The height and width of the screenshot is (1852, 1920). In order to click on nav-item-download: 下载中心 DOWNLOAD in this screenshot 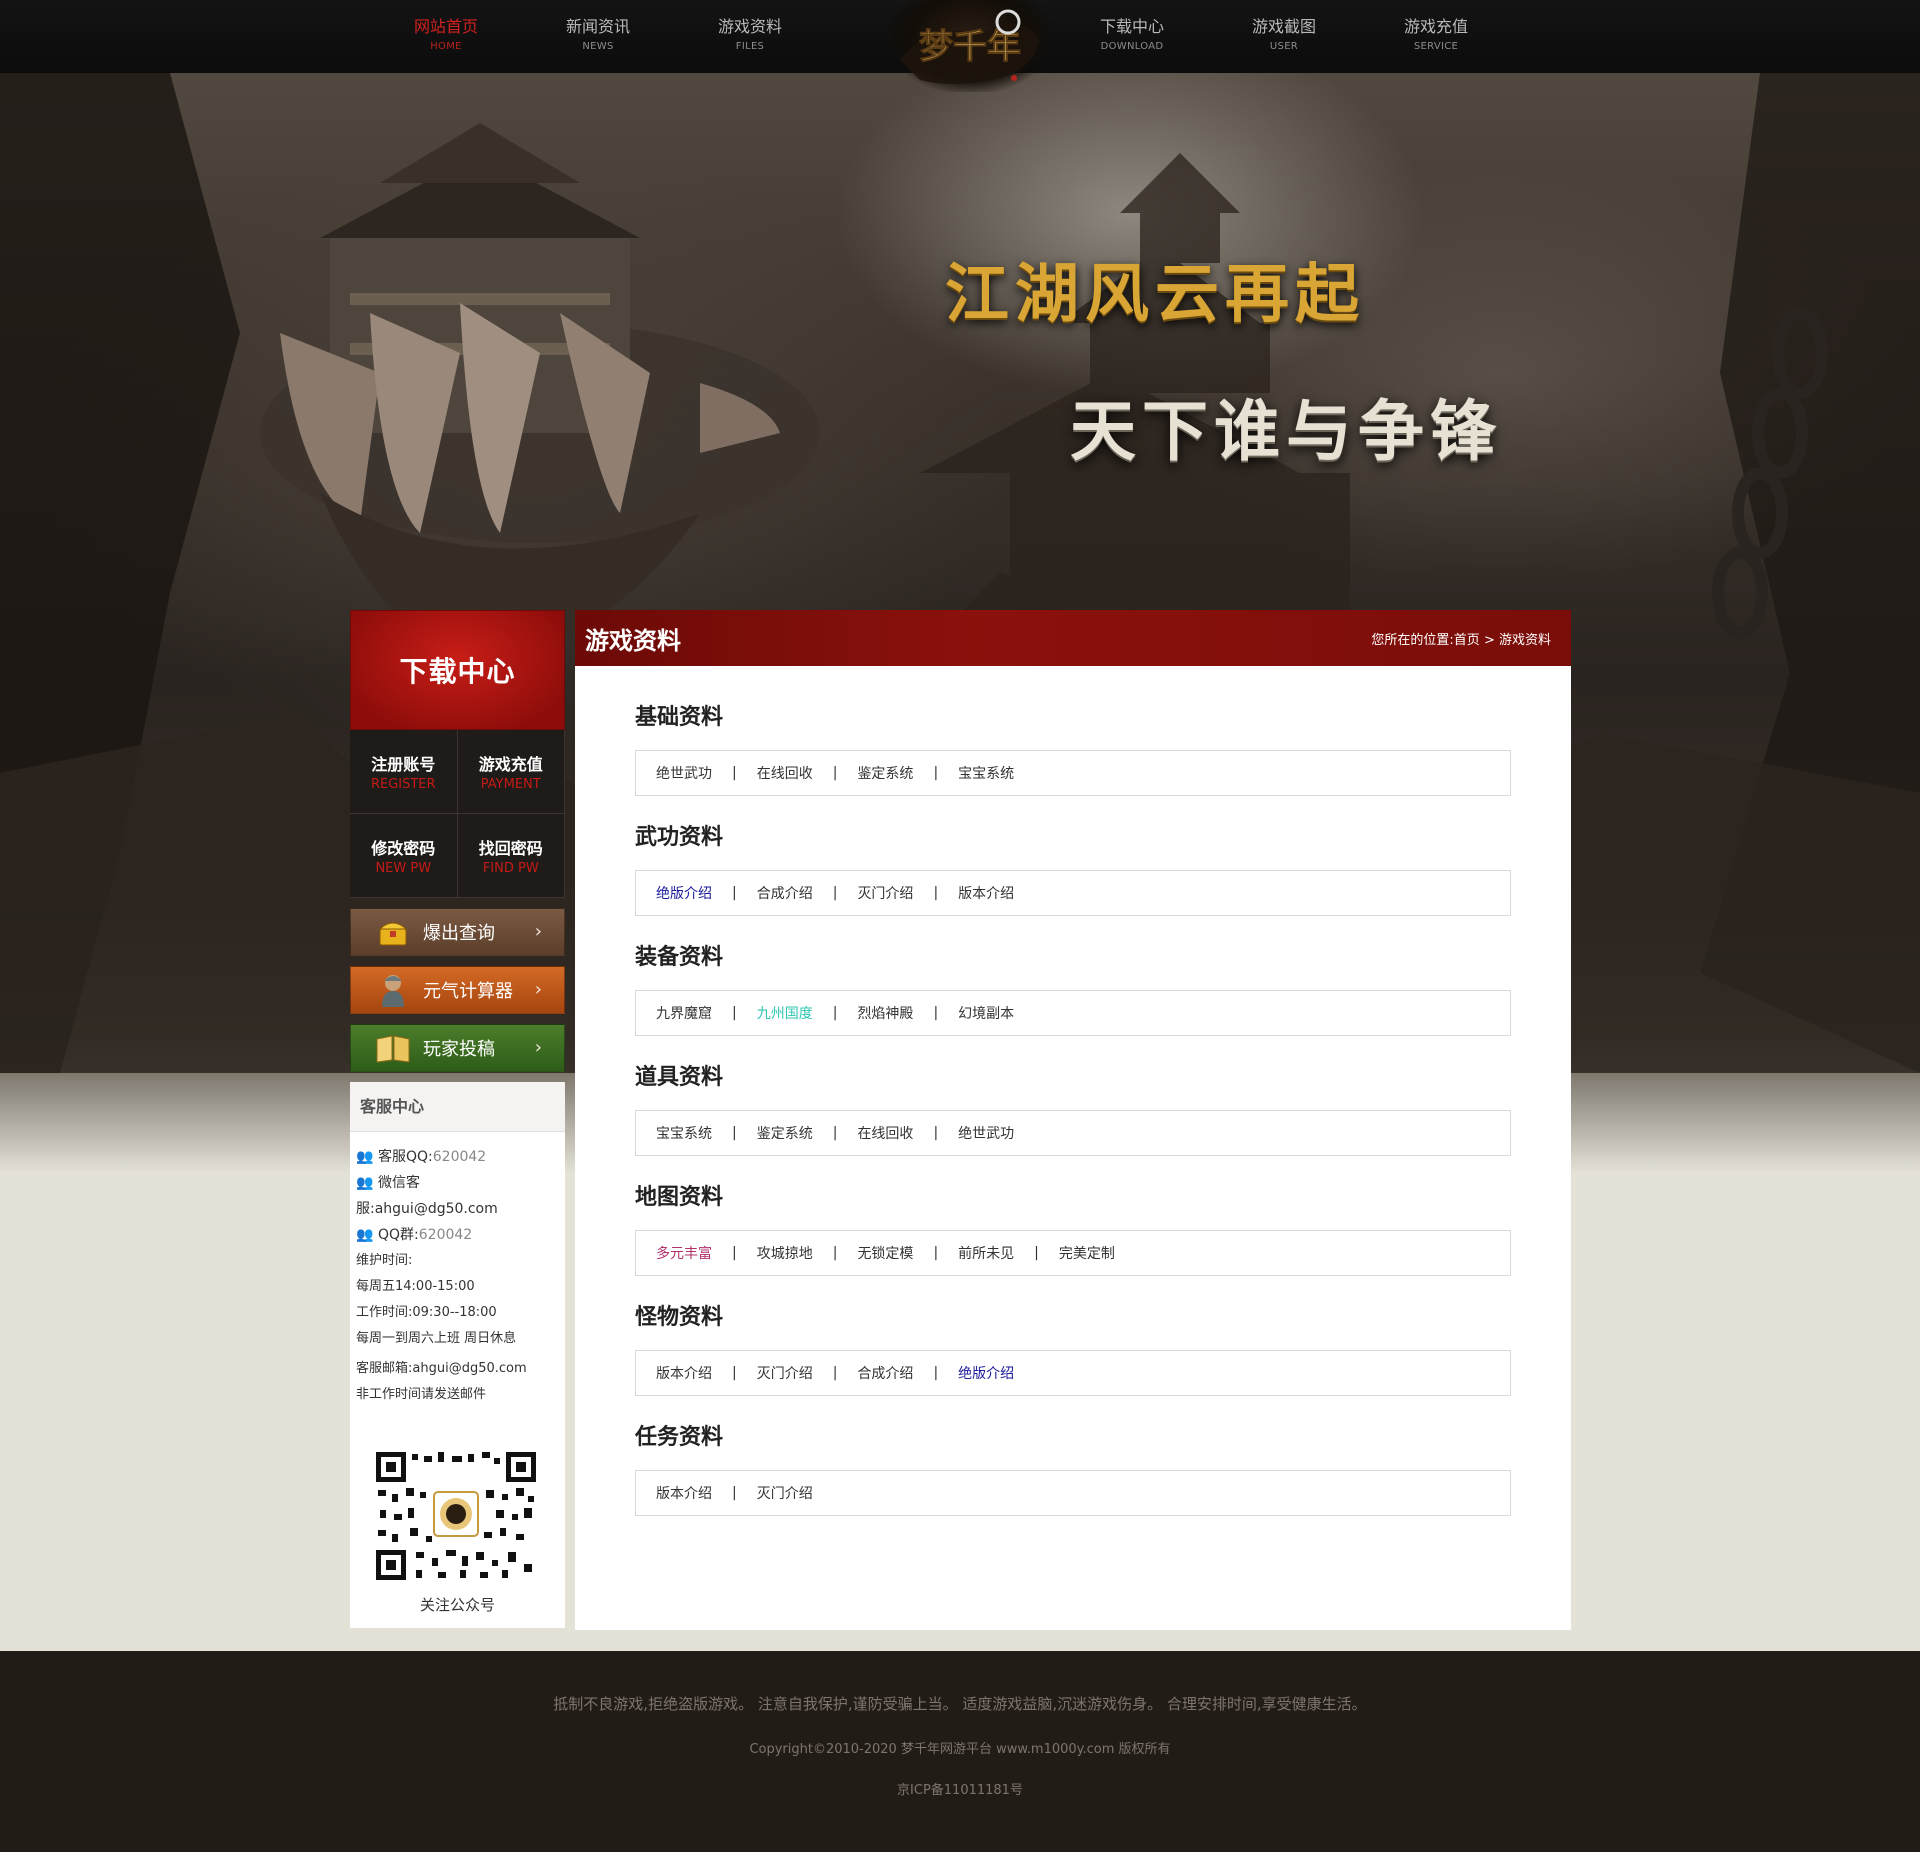, I will do `click(1132, 35)`.